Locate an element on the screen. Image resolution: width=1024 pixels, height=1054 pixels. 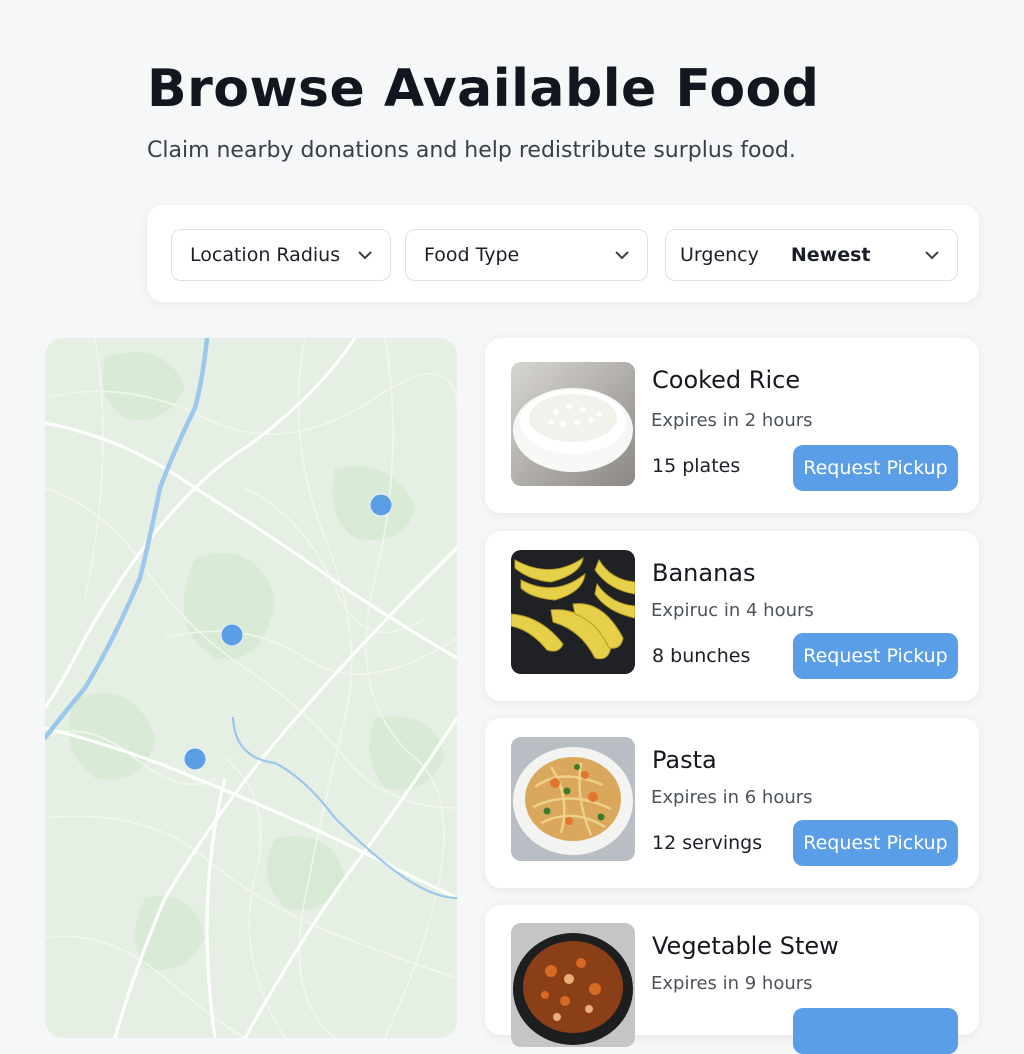
rice-bowl-image is located at coordinates (573, 424).